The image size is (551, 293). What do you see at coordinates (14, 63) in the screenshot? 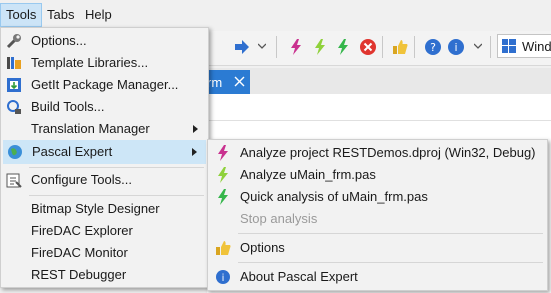
I see `template-library-icon` at bounding box center [14, 63].